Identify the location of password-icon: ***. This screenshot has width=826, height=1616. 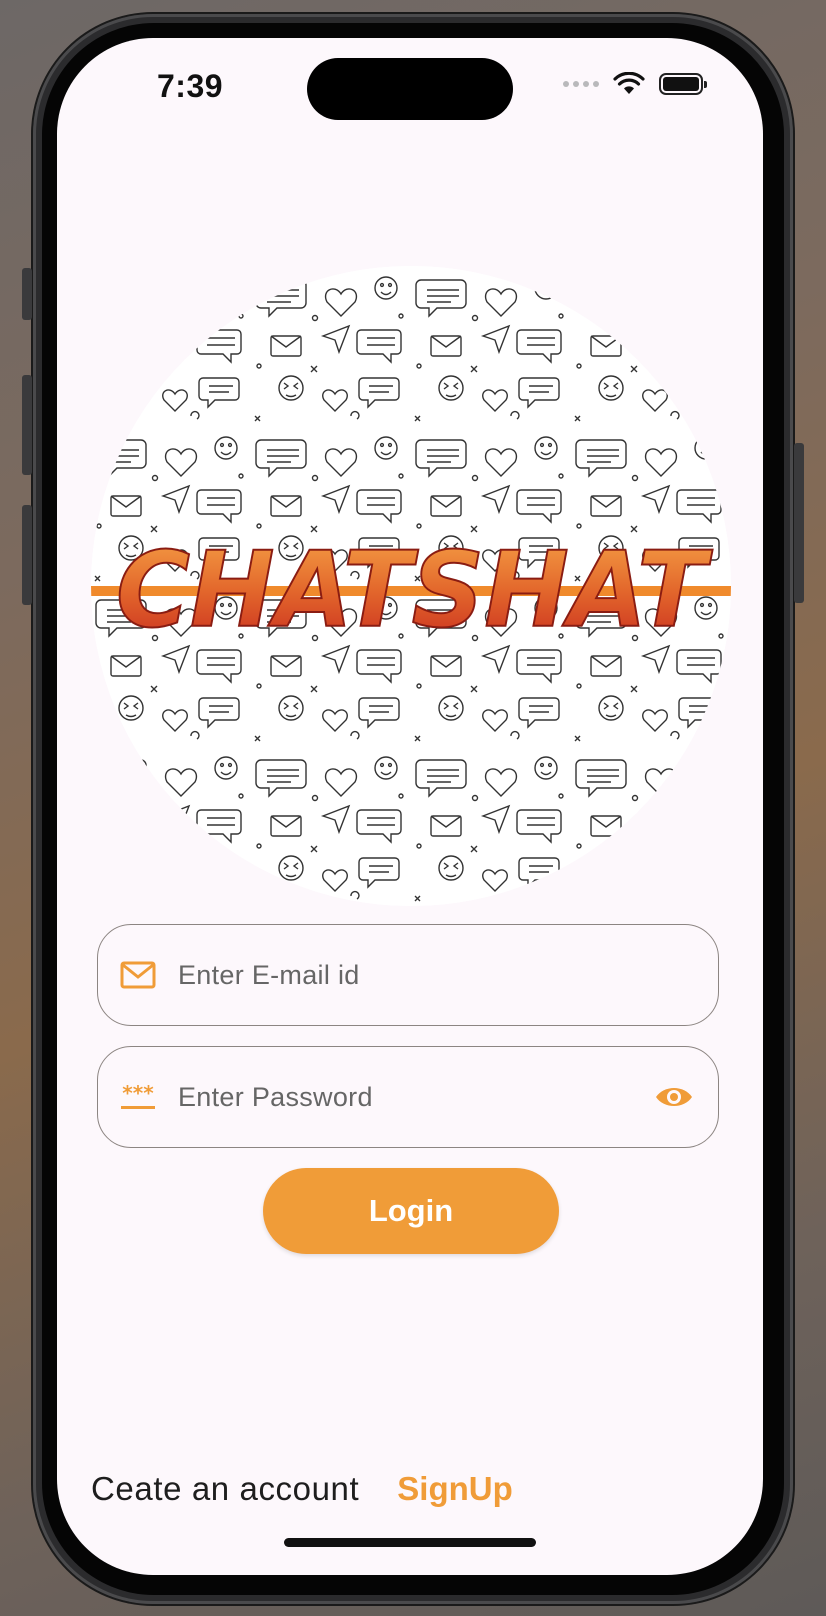
(138, 1097).